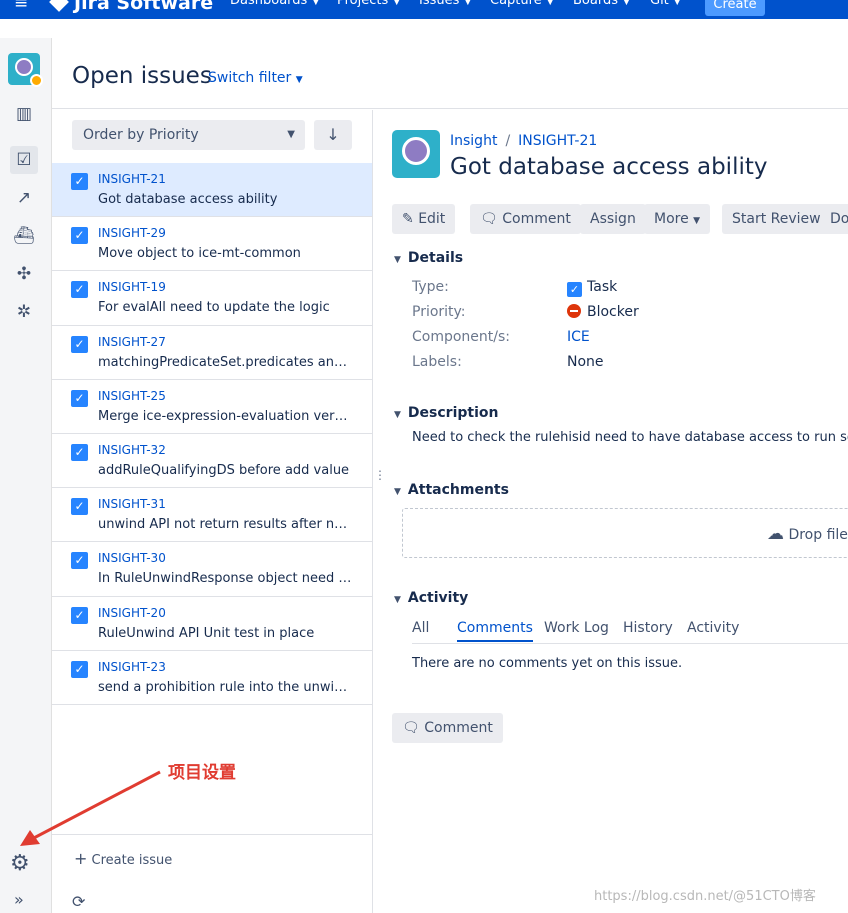 The image size is (848, 913). Describe the element at coordinates (451, 490) in the screenshot. I see `attachments-section-toggle: ▼ Attachments` at that location.